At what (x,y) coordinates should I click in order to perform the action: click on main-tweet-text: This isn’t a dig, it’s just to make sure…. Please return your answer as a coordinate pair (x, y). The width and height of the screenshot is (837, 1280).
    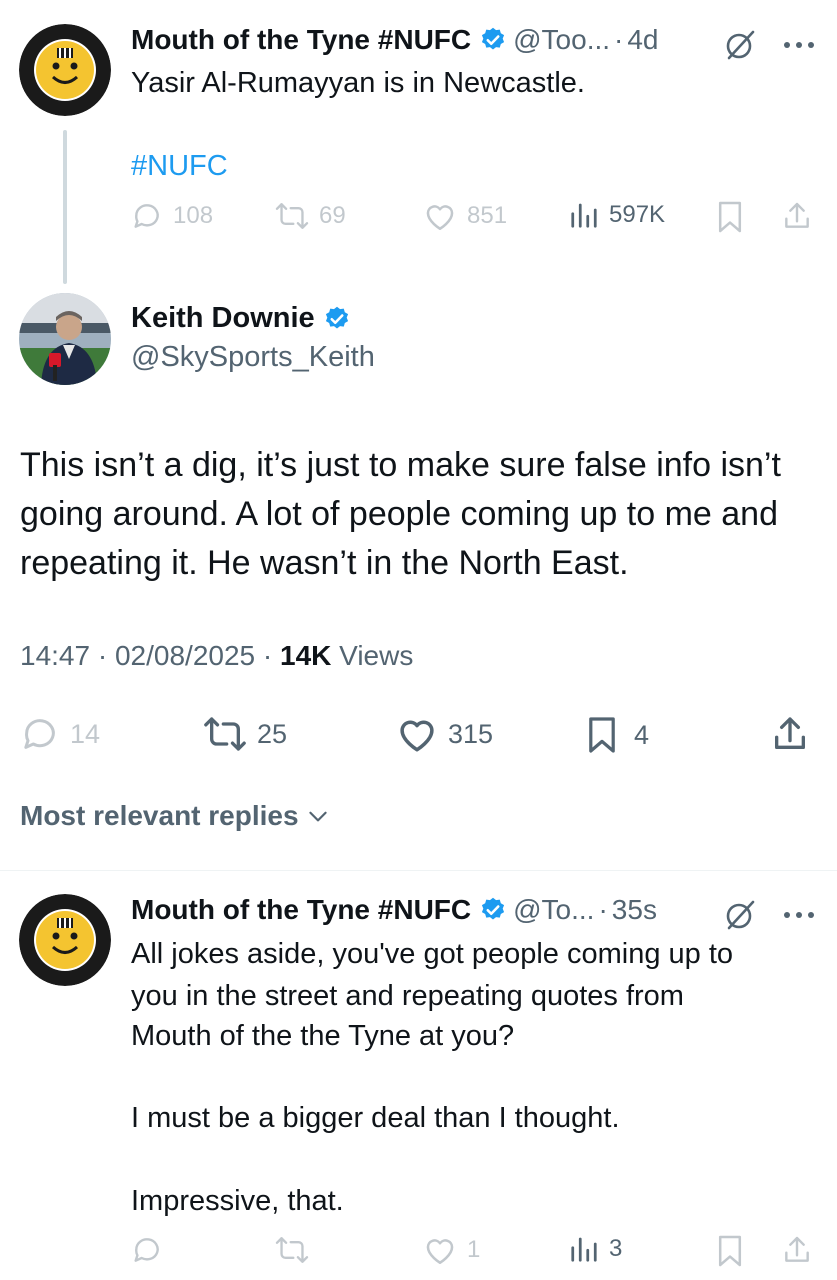
    Looking at the image, I should click on (400, 514).